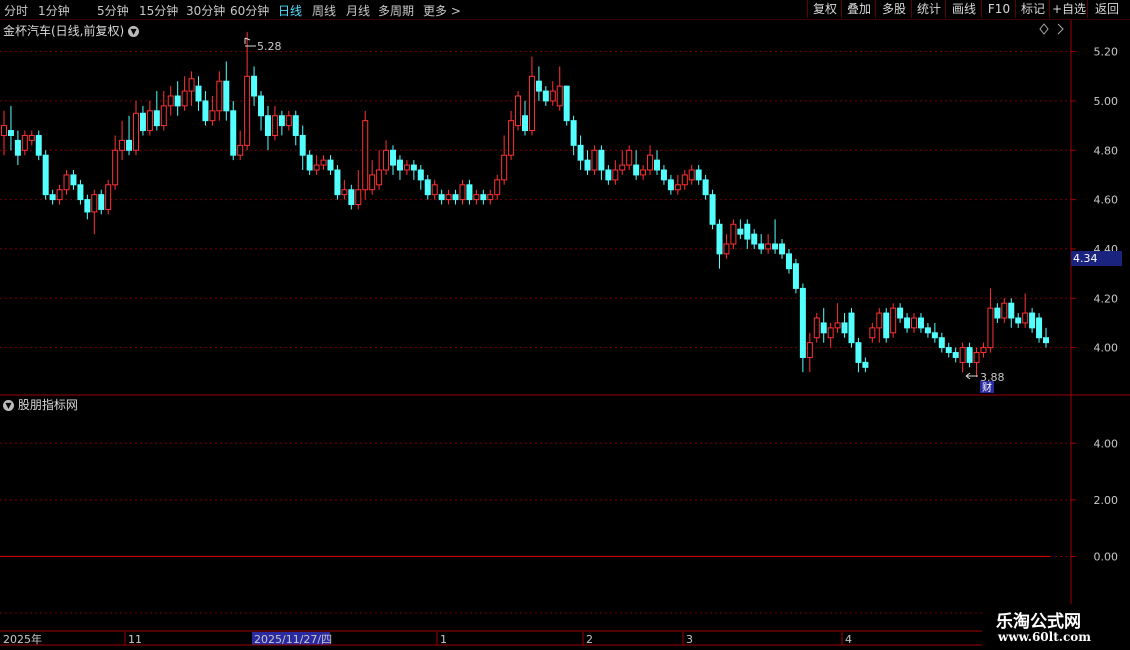 This screenshot has width=1130, height=650. What do you see at coordinates (1106, 200) in the screenshot?
I see `price-tick-label: 4.60` at bounding box center [1106, 200].